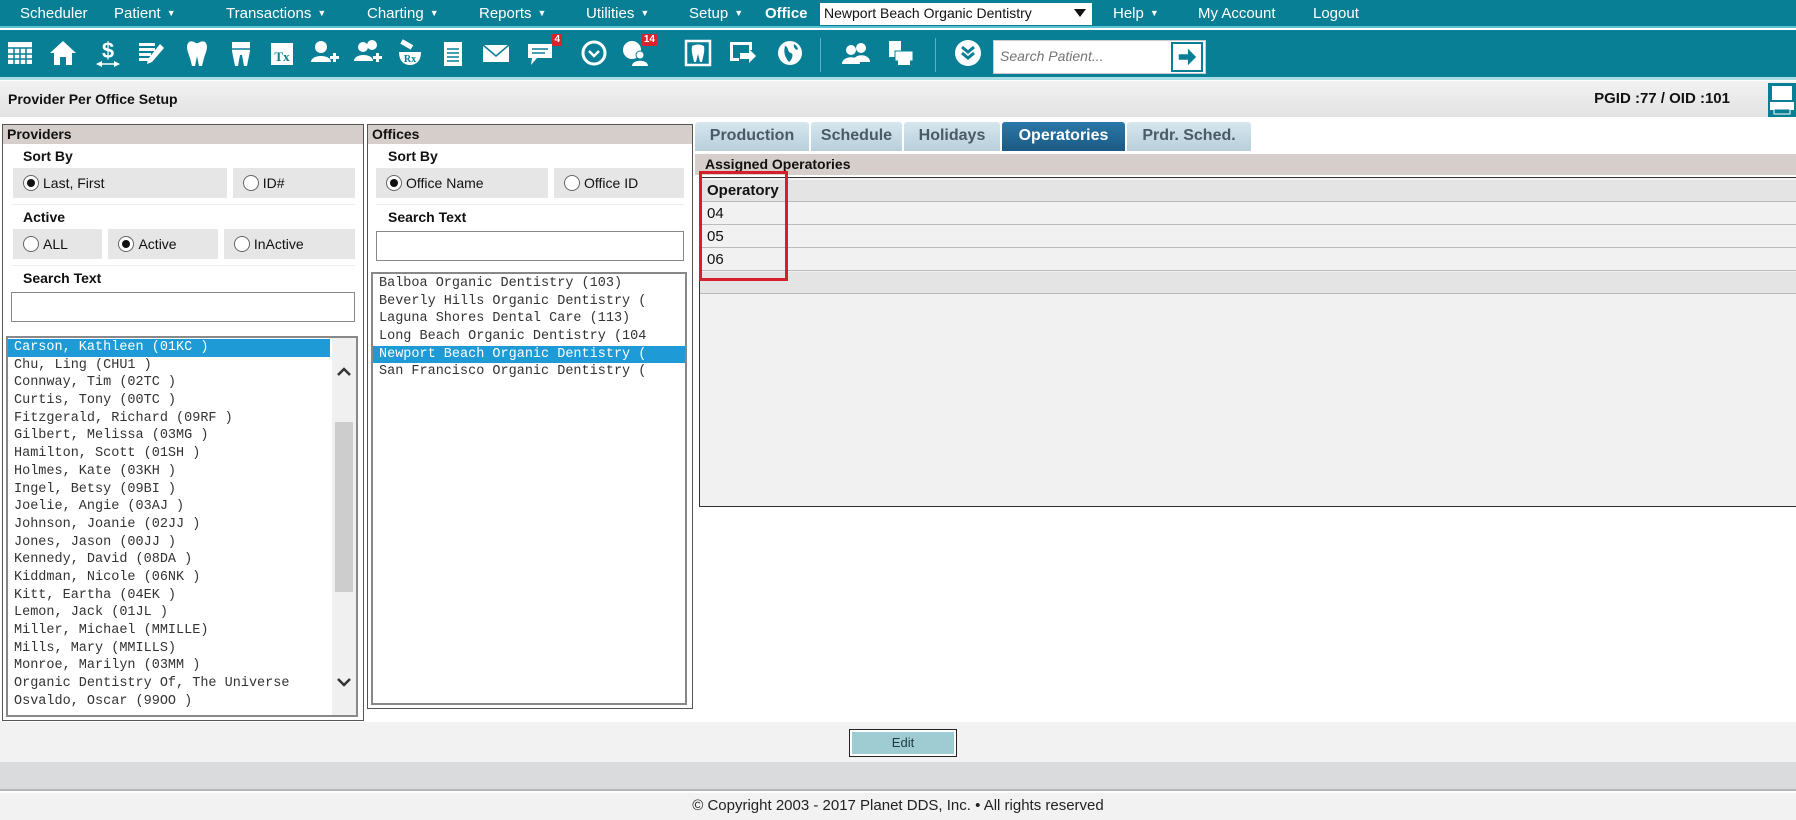  I want to click on provider-item: Connway, Tim (02TC ), so click(169, 383).